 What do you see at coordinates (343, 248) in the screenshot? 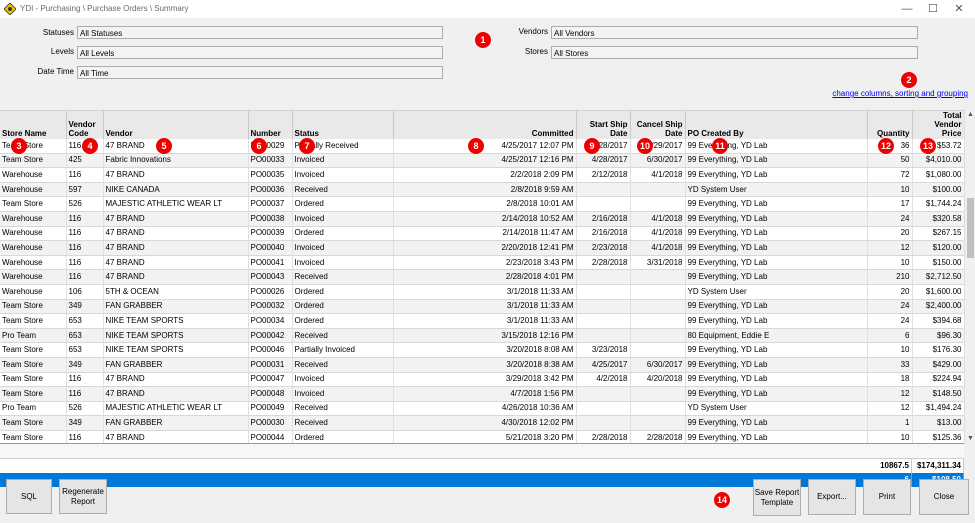
I see `cell-status: Invoiced` at bounding box center [343, 248].